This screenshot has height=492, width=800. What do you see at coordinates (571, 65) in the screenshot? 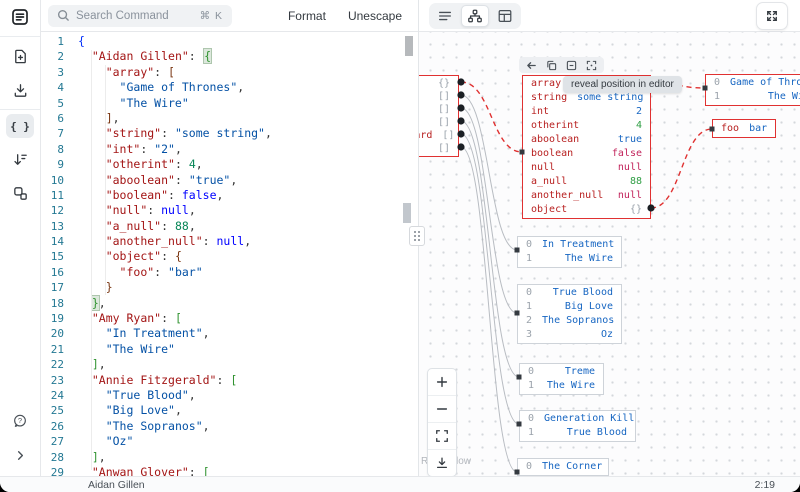
I see `collapse-node-icon` at bounding box center [571, 65].